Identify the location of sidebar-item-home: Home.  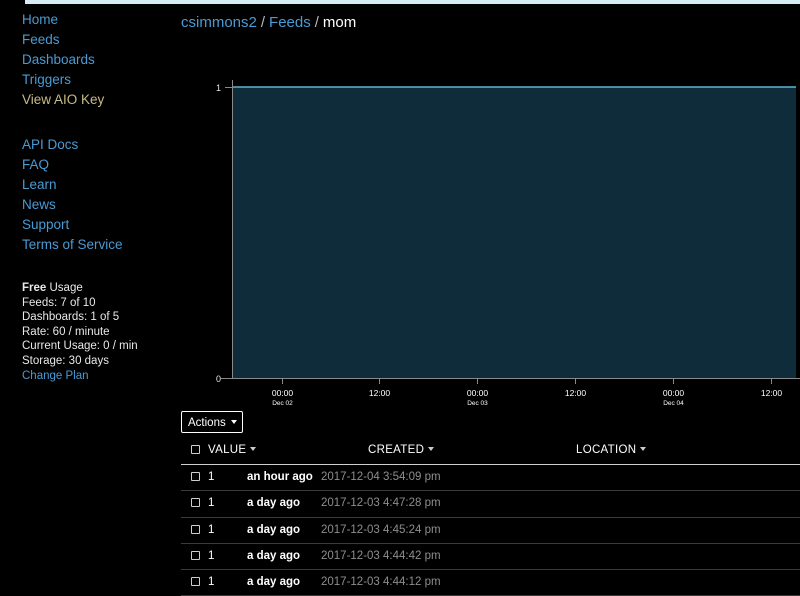
(82, 20).